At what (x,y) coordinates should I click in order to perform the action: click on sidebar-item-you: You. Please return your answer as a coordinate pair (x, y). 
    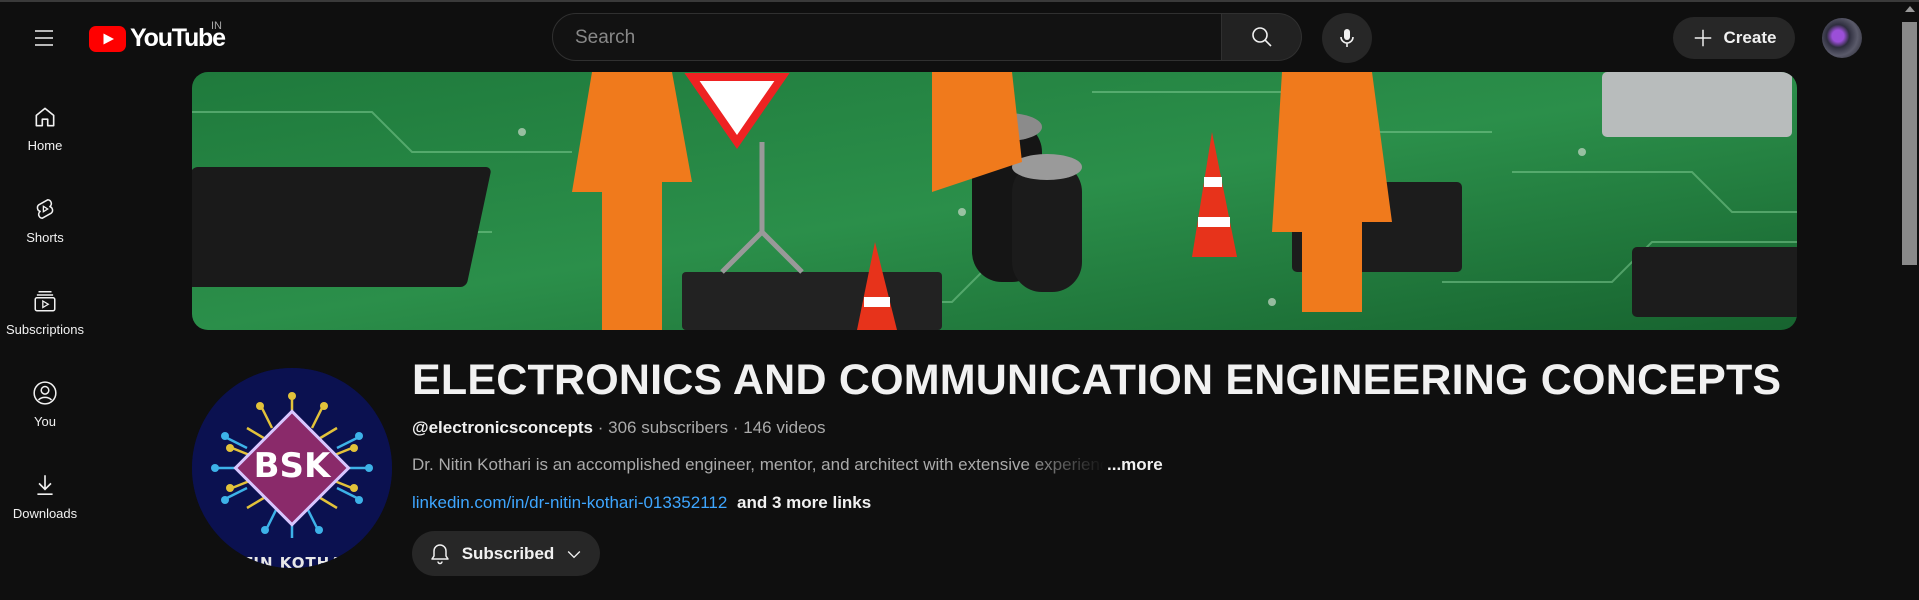
    Looking at the image, I should click on (45, 401).